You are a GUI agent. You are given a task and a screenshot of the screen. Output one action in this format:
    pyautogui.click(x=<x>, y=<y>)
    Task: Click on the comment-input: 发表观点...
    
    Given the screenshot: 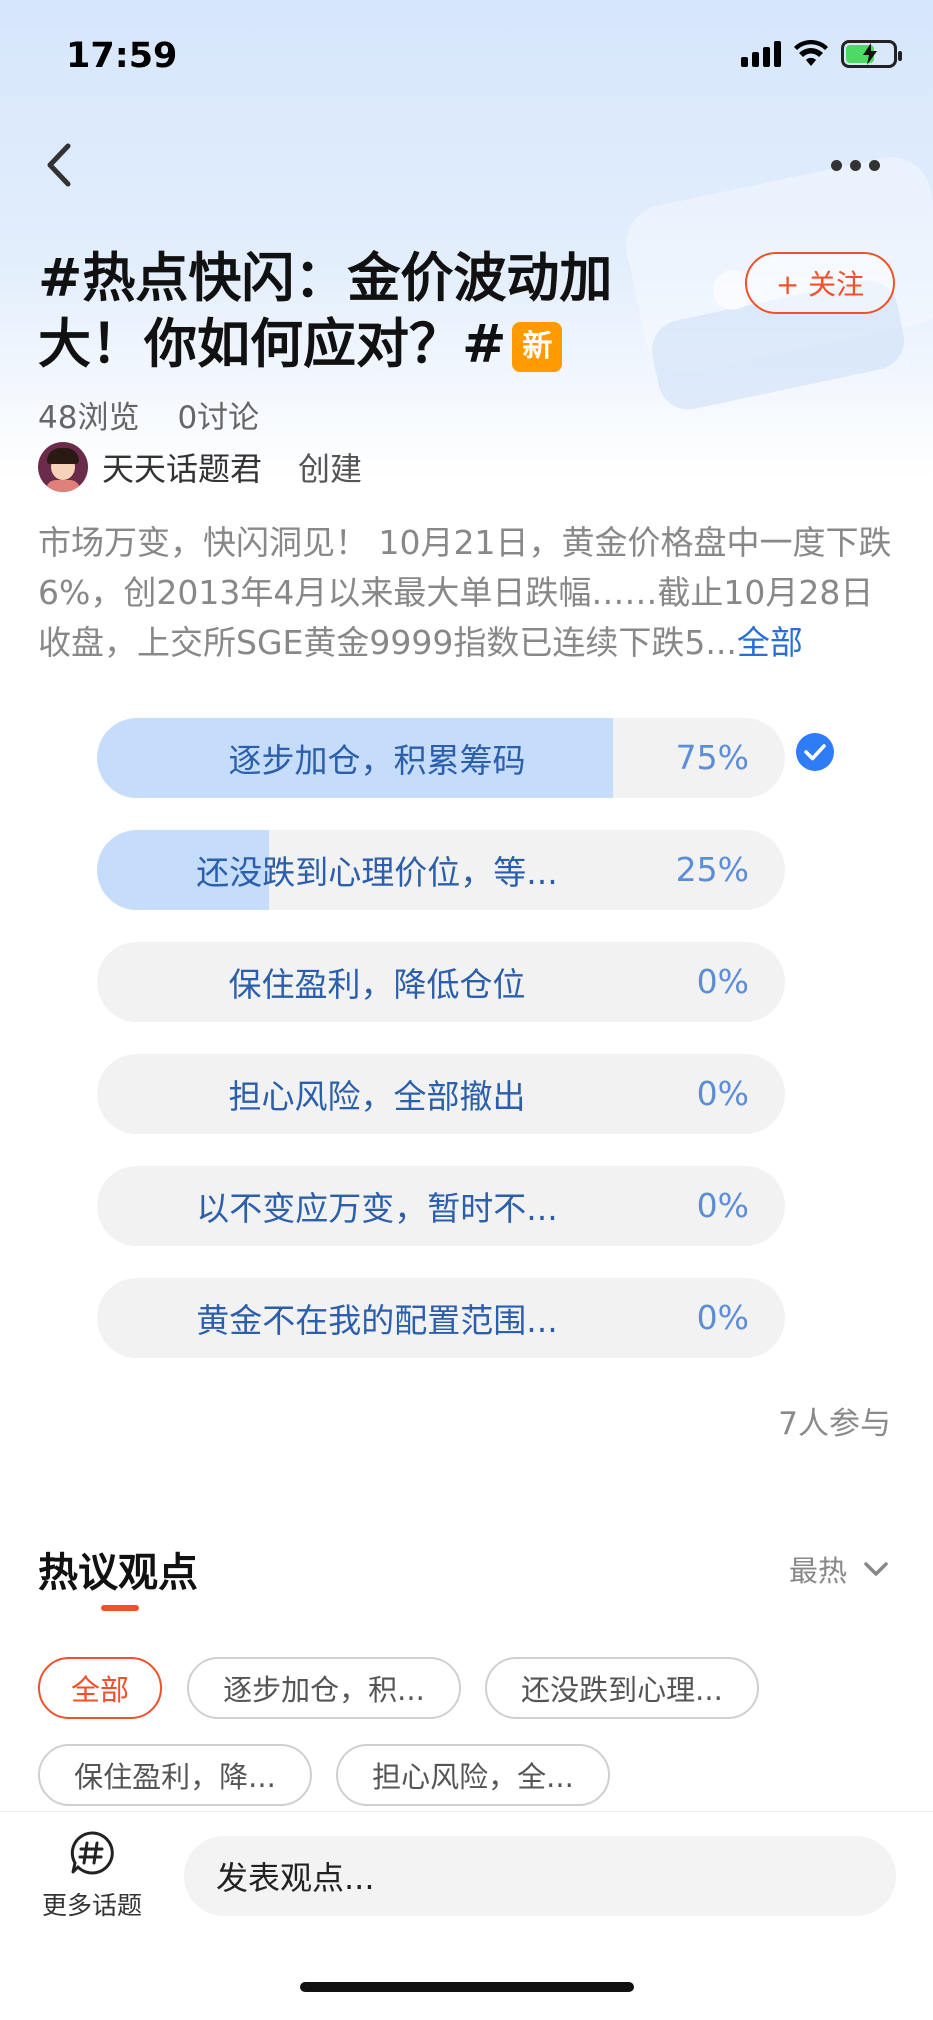 What is the action you would take?
    pyautogui.click(x=540, y=1876)
    